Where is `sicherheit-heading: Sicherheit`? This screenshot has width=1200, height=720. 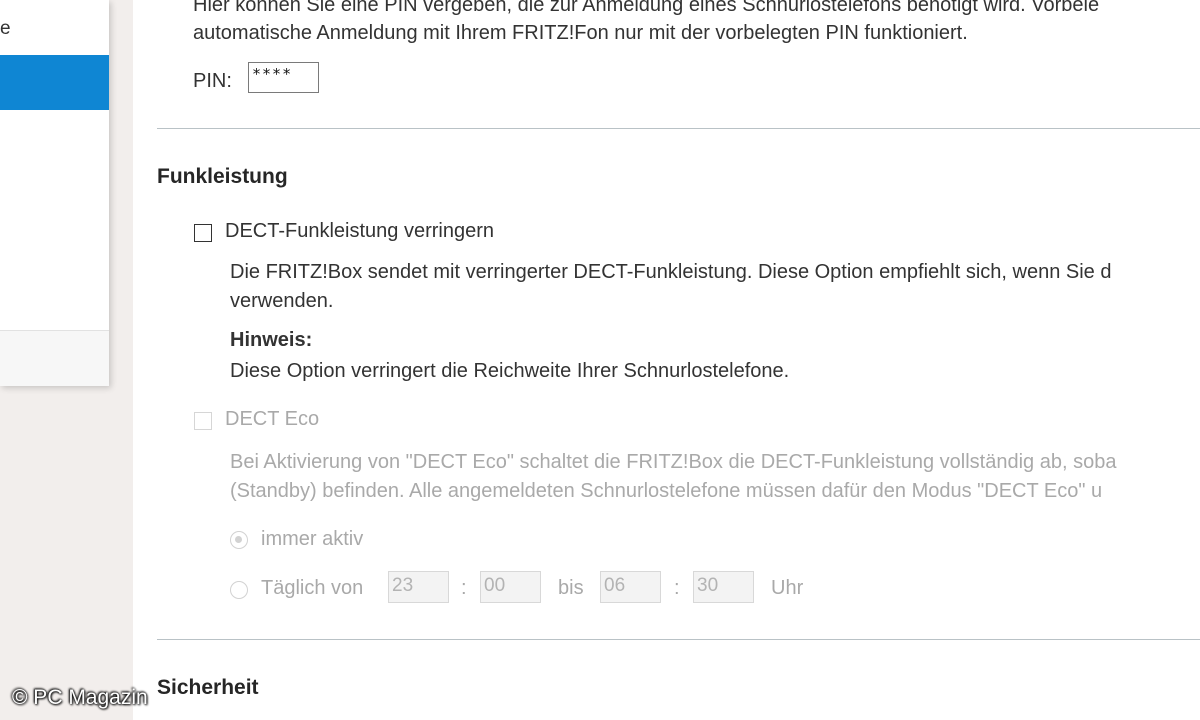
sicherheit-heading: Sicherheit is located at coordinates (208, 687).